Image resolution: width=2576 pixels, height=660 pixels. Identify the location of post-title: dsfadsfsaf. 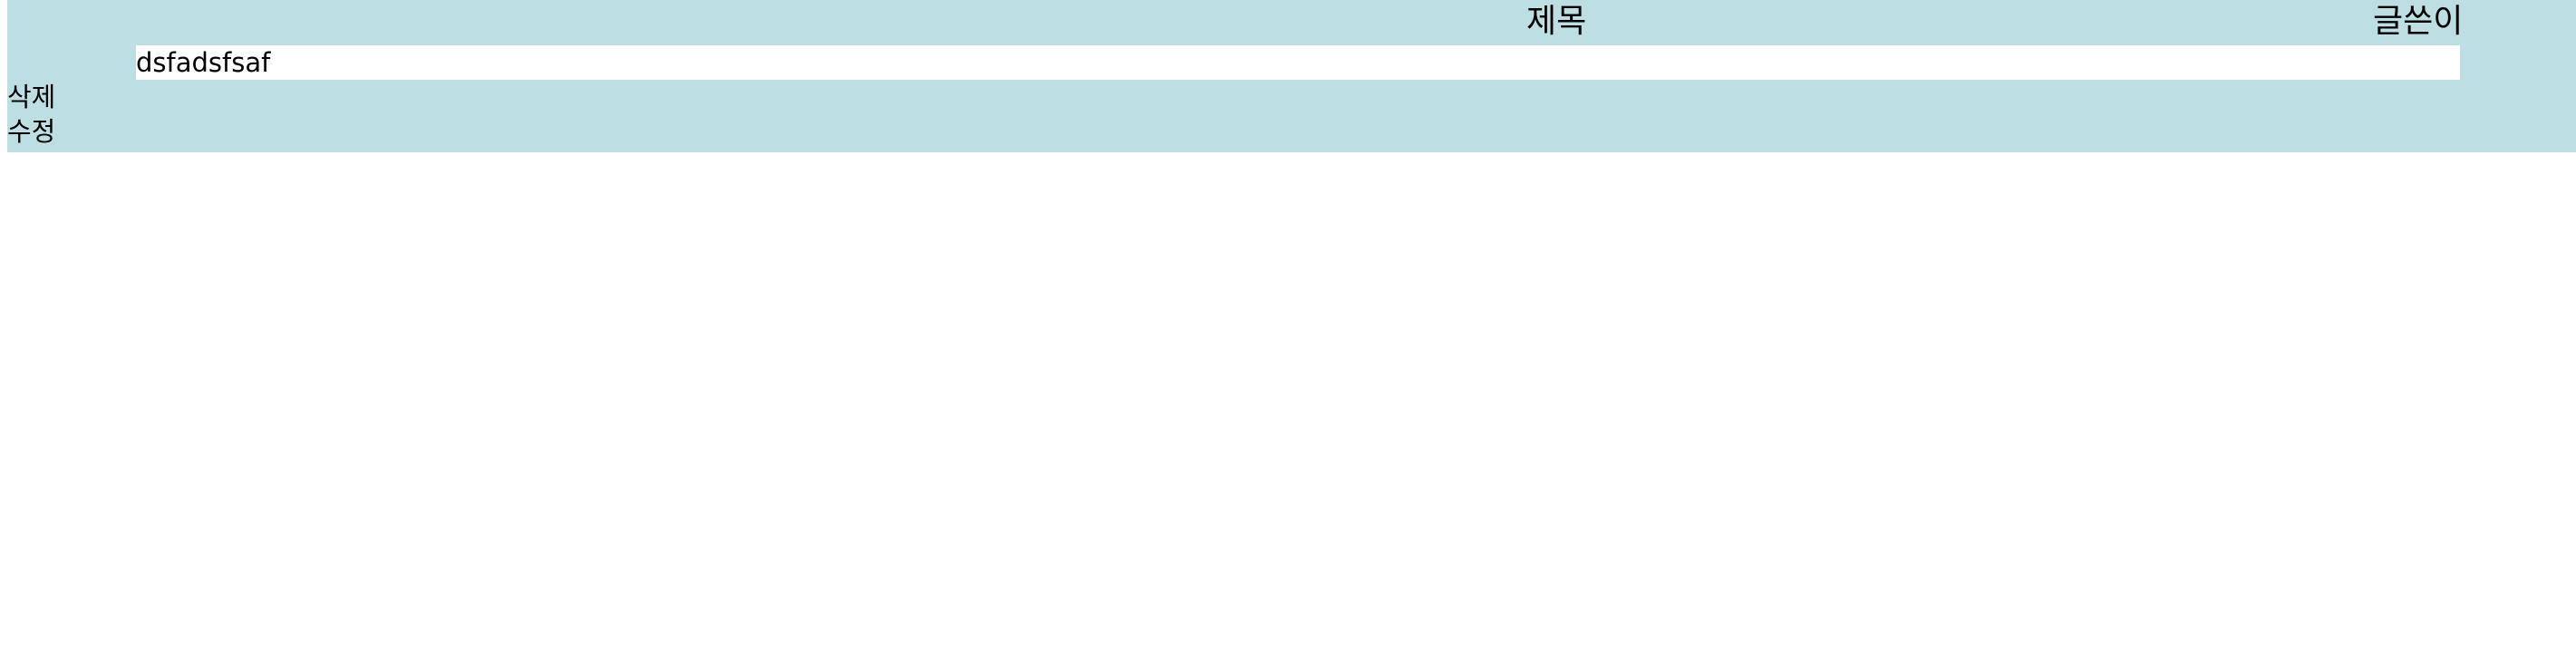
(203, 62).